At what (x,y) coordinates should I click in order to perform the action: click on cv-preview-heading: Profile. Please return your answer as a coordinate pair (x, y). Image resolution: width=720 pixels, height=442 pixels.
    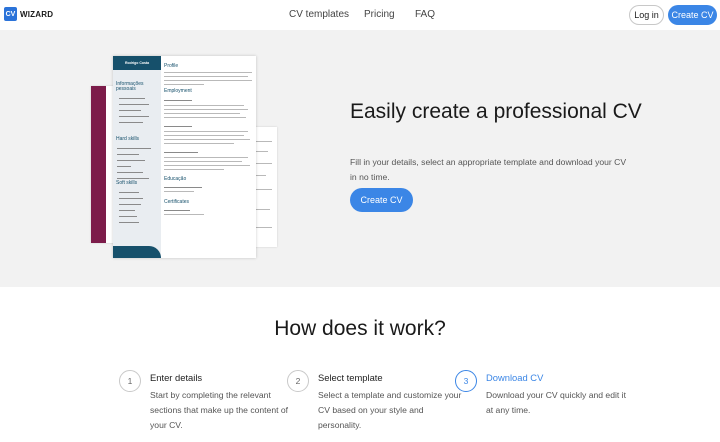
    Looking at the image, I should click on (171, 66).